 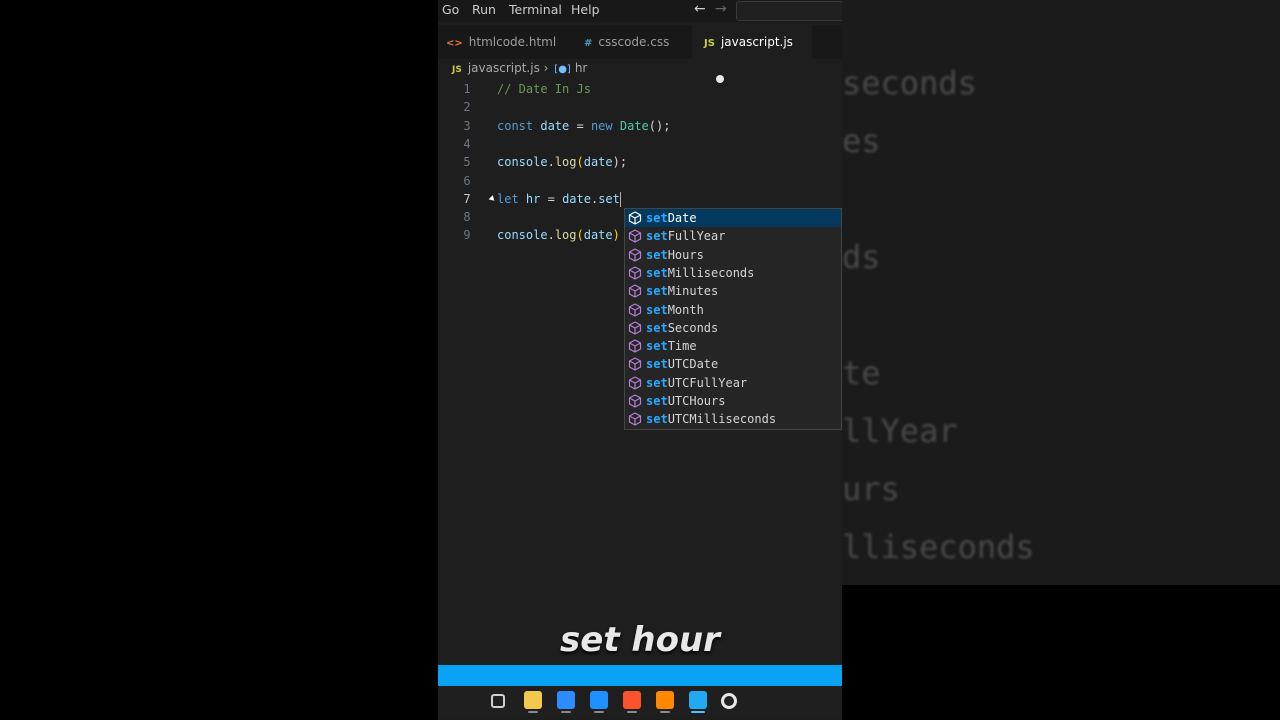 What do you see at coordinates (508, 198) in the screenshot?
I see `code-token: let` at bounding box center [508, 198].